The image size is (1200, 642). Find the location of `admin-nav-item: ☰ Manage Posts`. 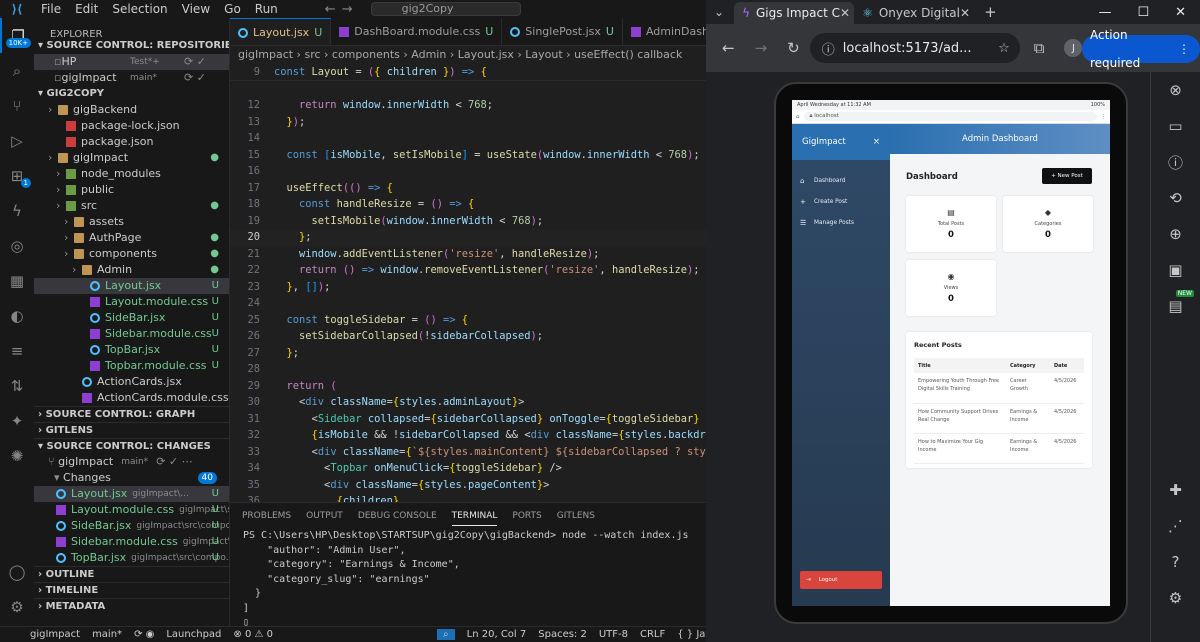

admin-nav-item: ☰ Manage Posts is located at coordinates (841, 222).